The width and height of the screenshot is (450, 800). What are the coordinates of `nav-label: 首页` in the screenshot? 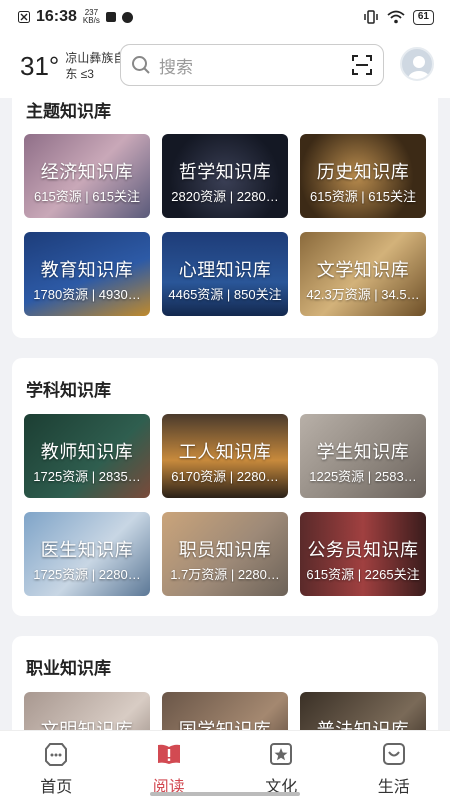 It's located at (56, 787).